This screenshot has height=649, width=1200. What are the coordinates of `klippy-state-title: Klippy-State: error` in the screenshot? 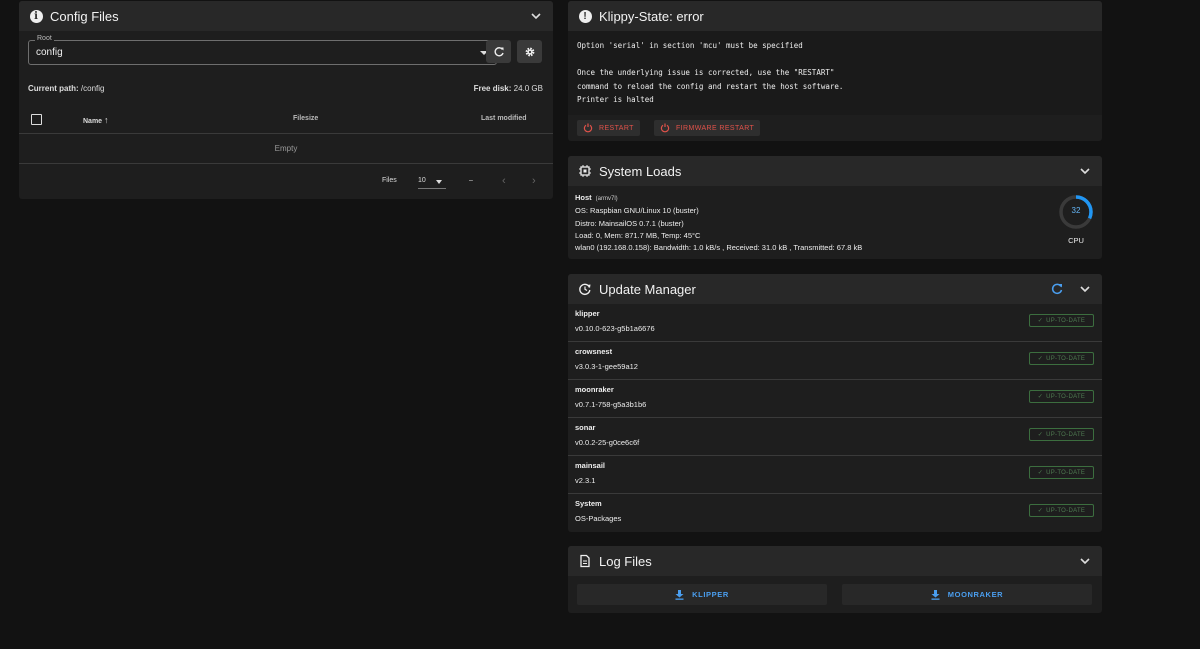 It's located at (651, 16).